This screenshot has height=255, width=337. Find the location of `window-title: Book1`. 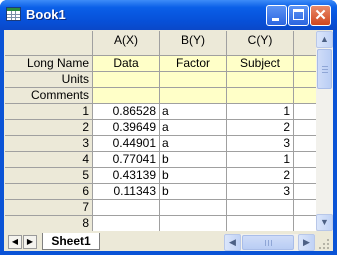

window-title: Book1 is located at coordinates (46, 14).